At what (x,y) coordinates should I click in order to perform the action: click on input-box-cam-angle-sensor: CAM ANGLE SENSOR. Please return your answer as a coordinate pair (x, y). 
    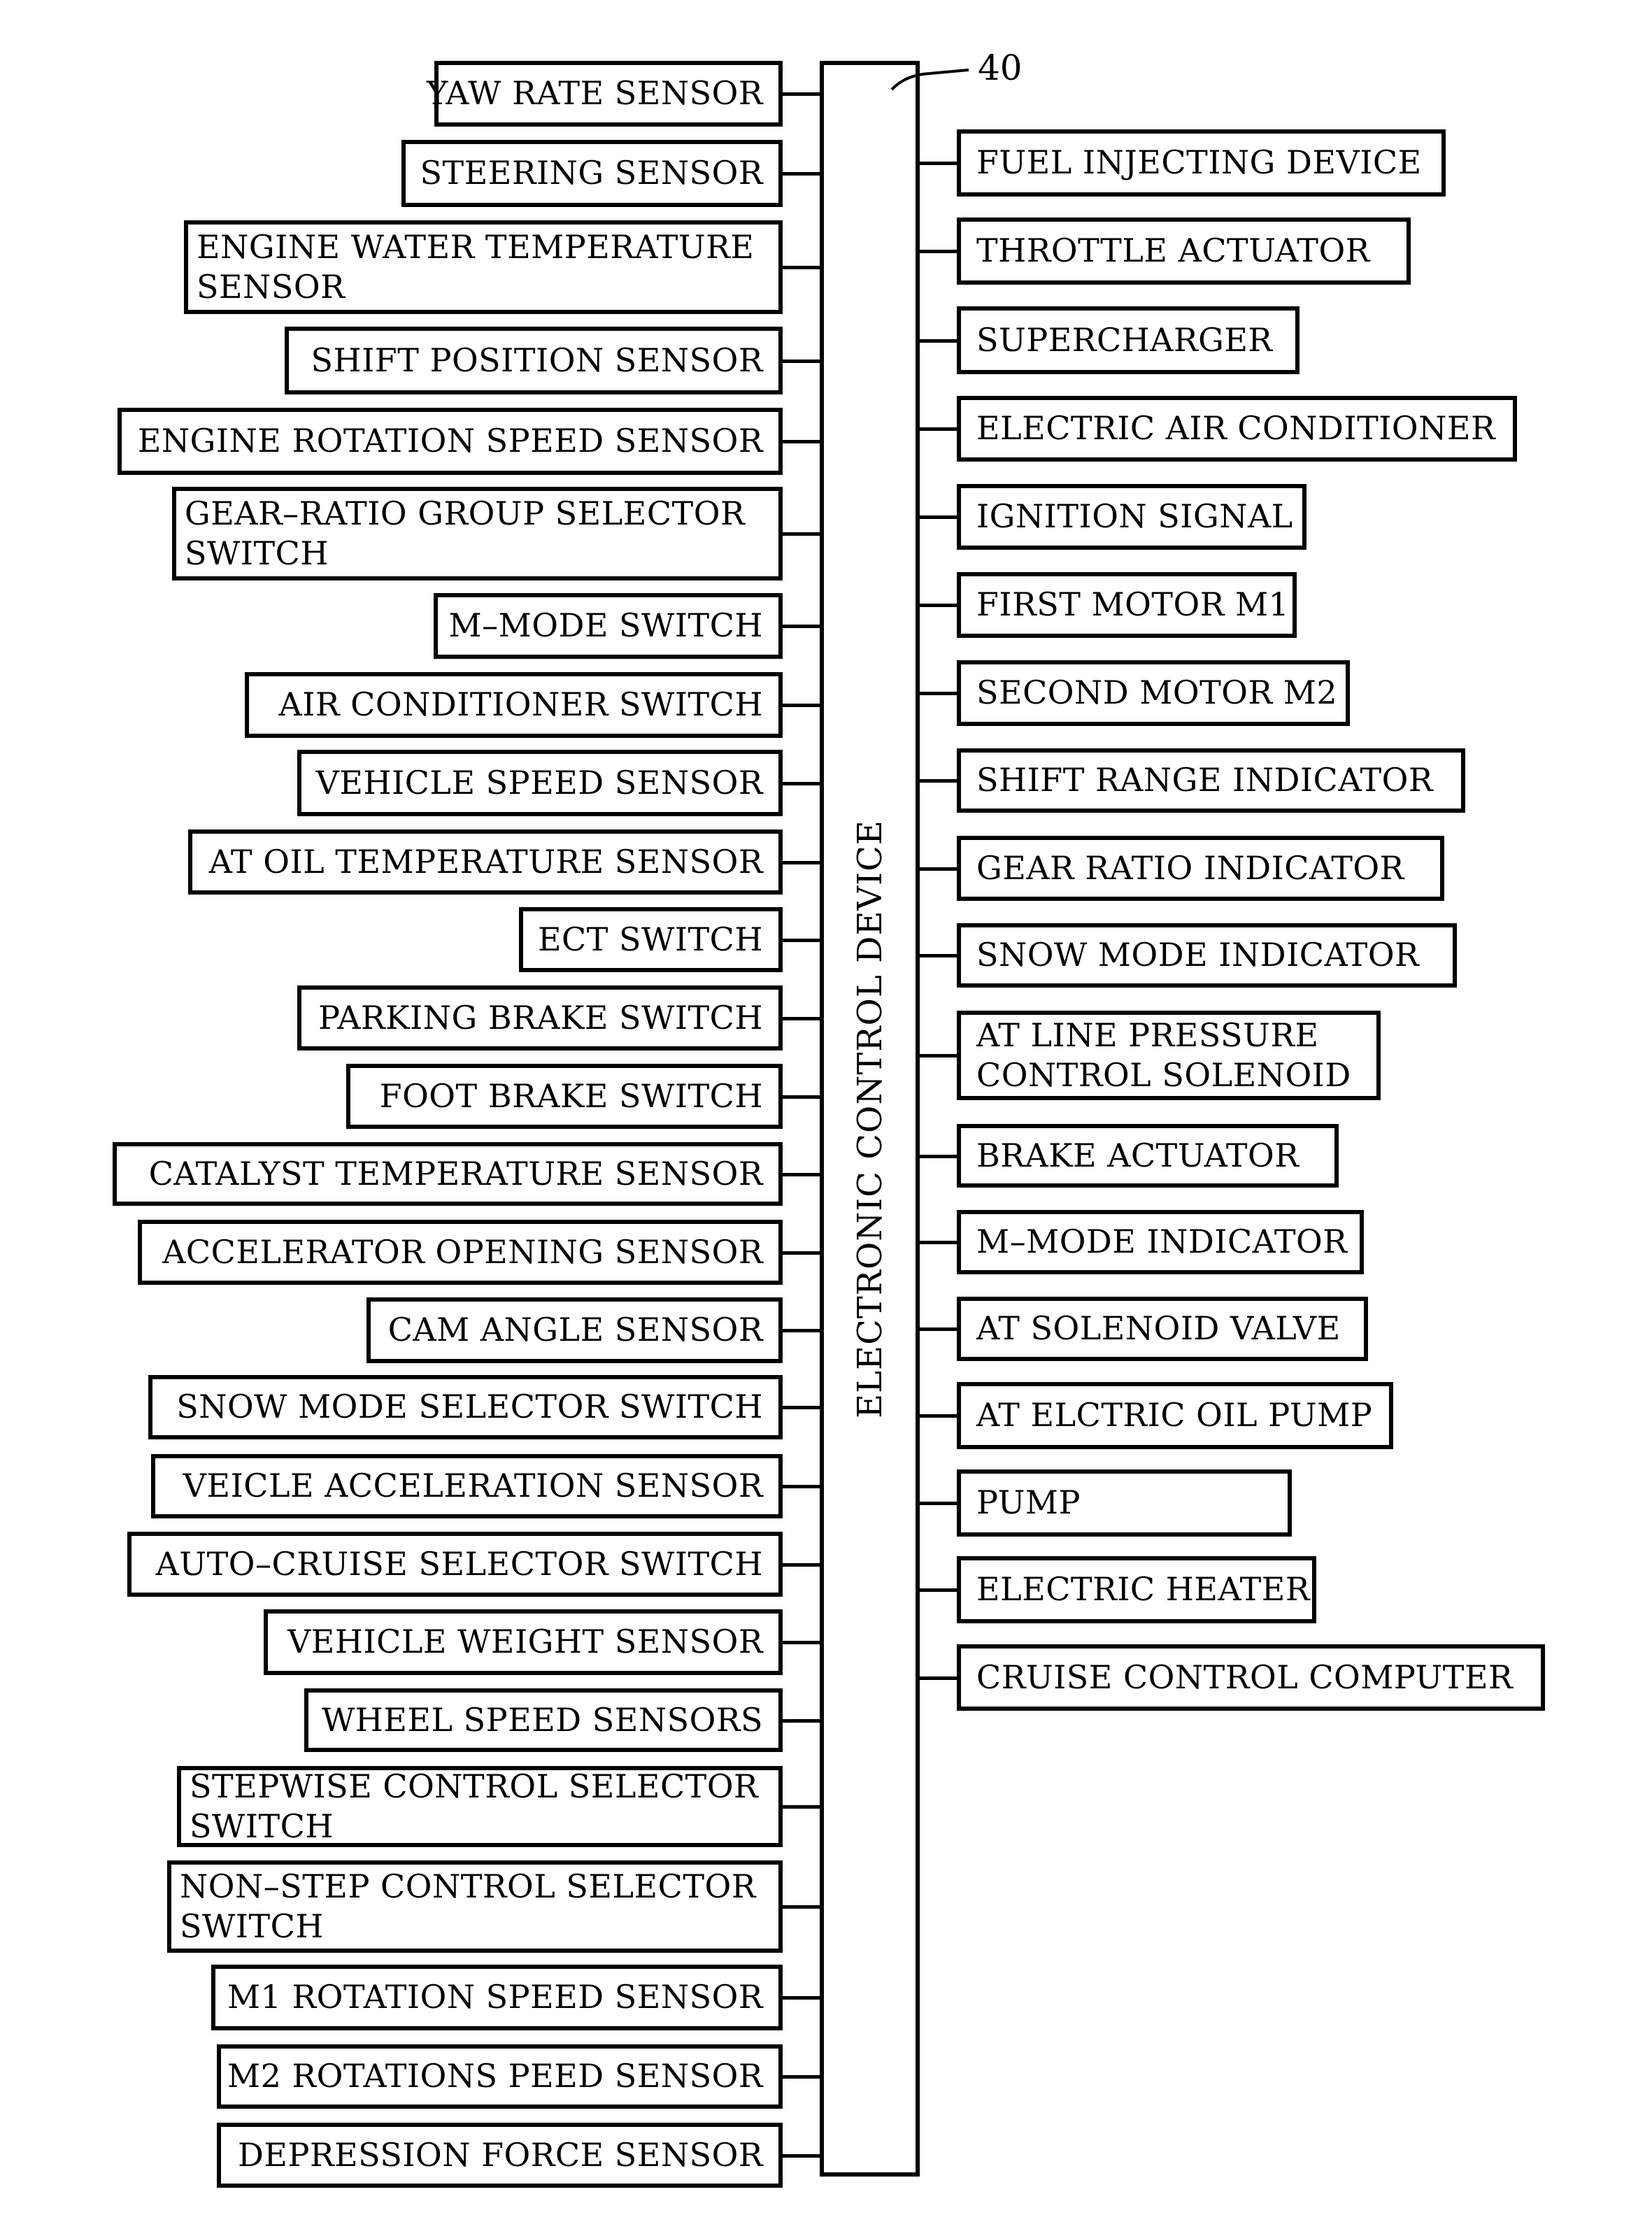
    Looking at the image, I should click on (574, 1330).